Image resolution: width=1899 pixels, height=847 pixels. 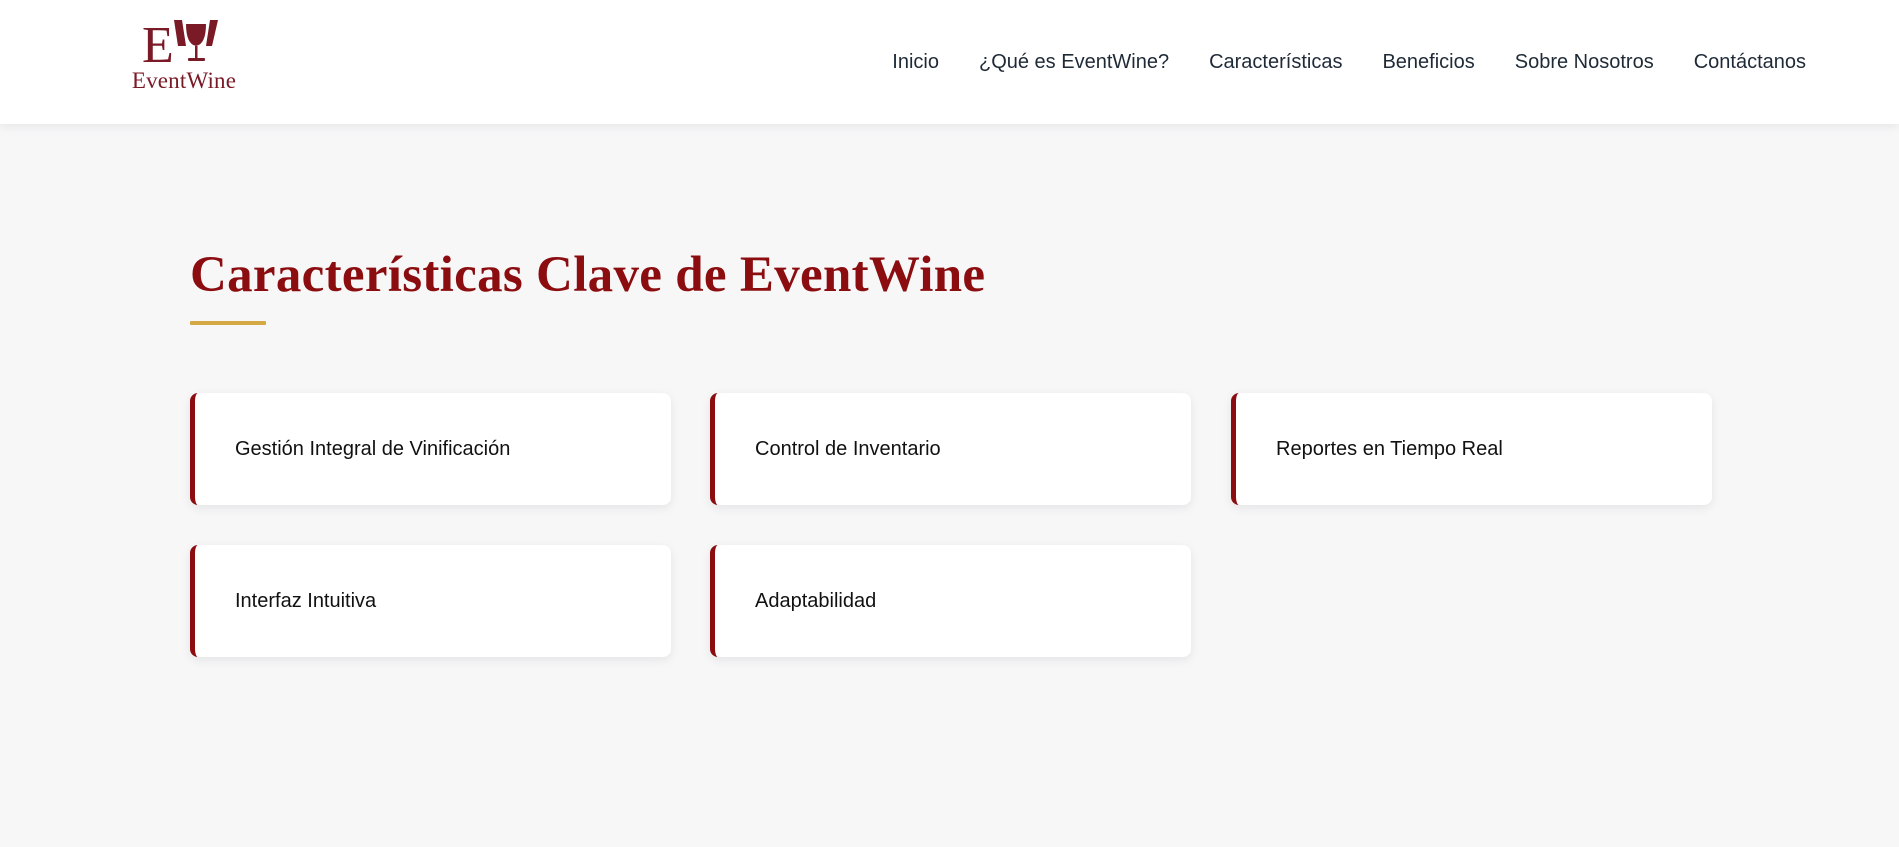 What do you see at coordinates (816, 600) in the screenshot?
I see `feature-card-label: Adaptabilidad` at bounding box center [816, 600].